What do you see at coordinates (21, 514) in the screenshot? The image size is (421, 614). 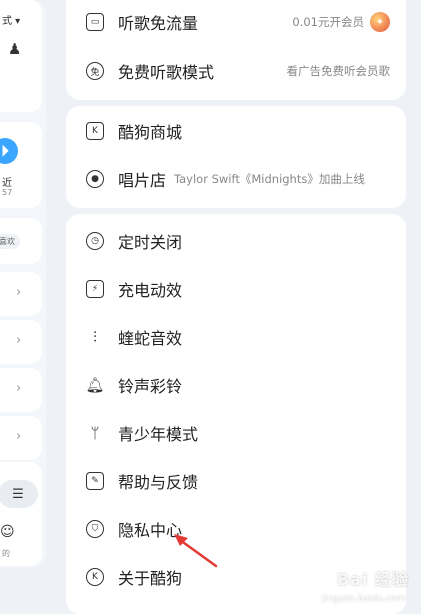 I see `left-card-bottom: ☰ ☺ 的` at bounding box center [21, 514].